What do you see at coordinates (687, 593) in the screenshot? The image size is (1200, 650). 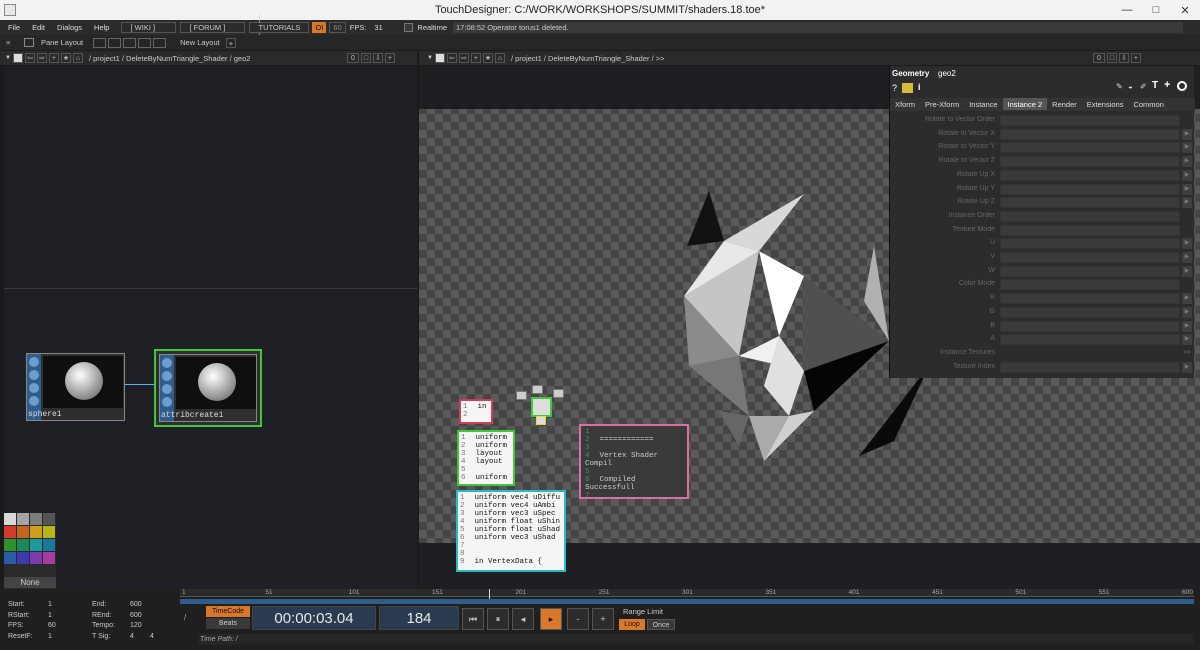 I see `time-ruler: 1 51 101 151 201 251 301 351 401 451 501 551 600` at bounding box center [687, 593].